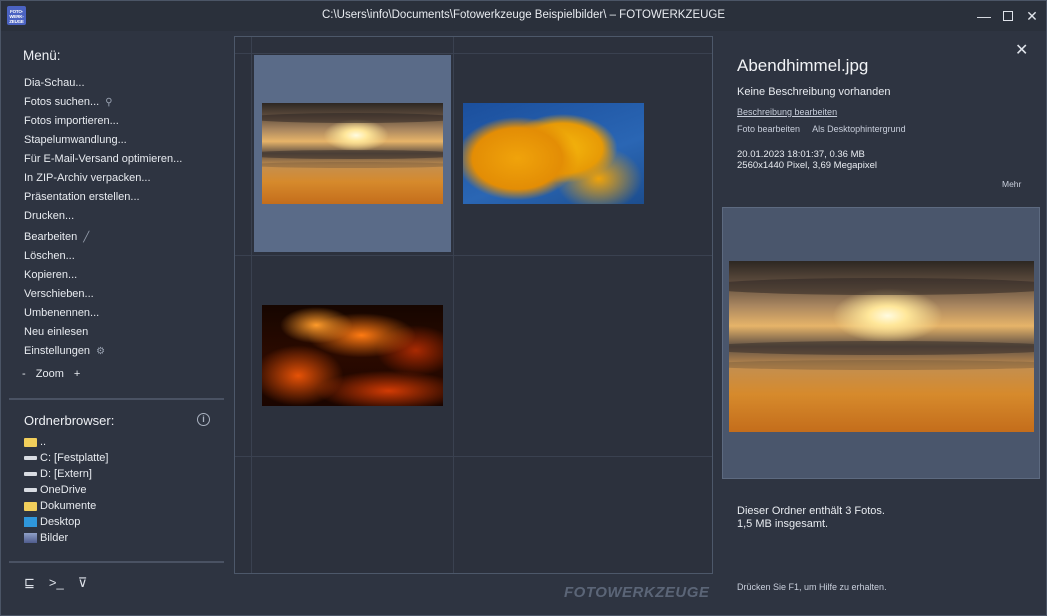 The width and height of the screenshot is (1047, 616). Describe the element at coordinates (203, 419) in the screenshot. I see `info-icon: i` at that location.